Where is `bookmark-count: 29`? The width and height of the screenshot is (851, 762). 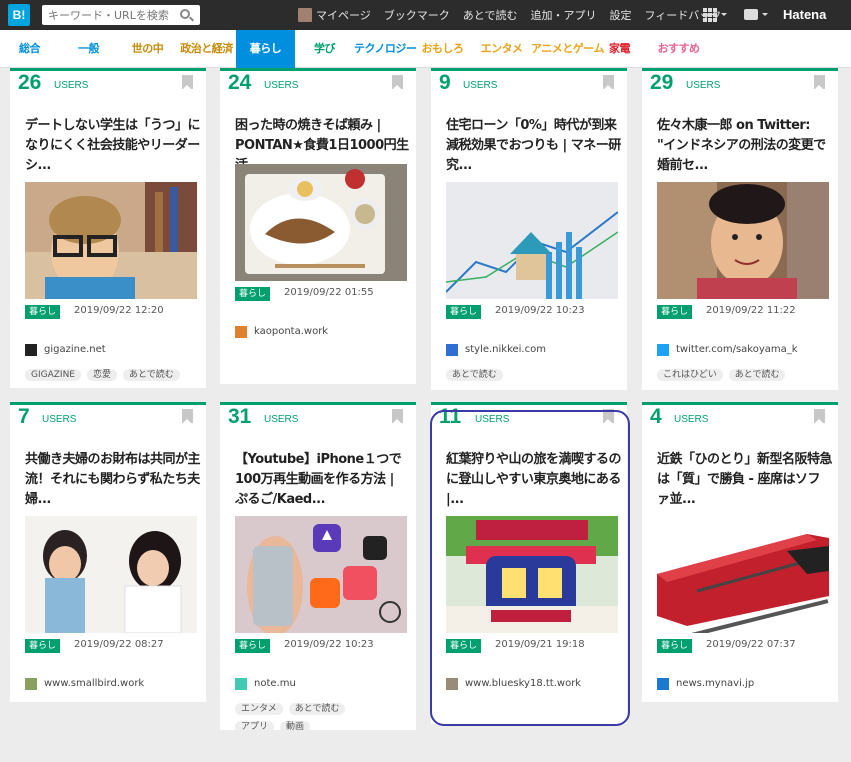 bookmark-count: 29 is located at coordinates (661, 83).